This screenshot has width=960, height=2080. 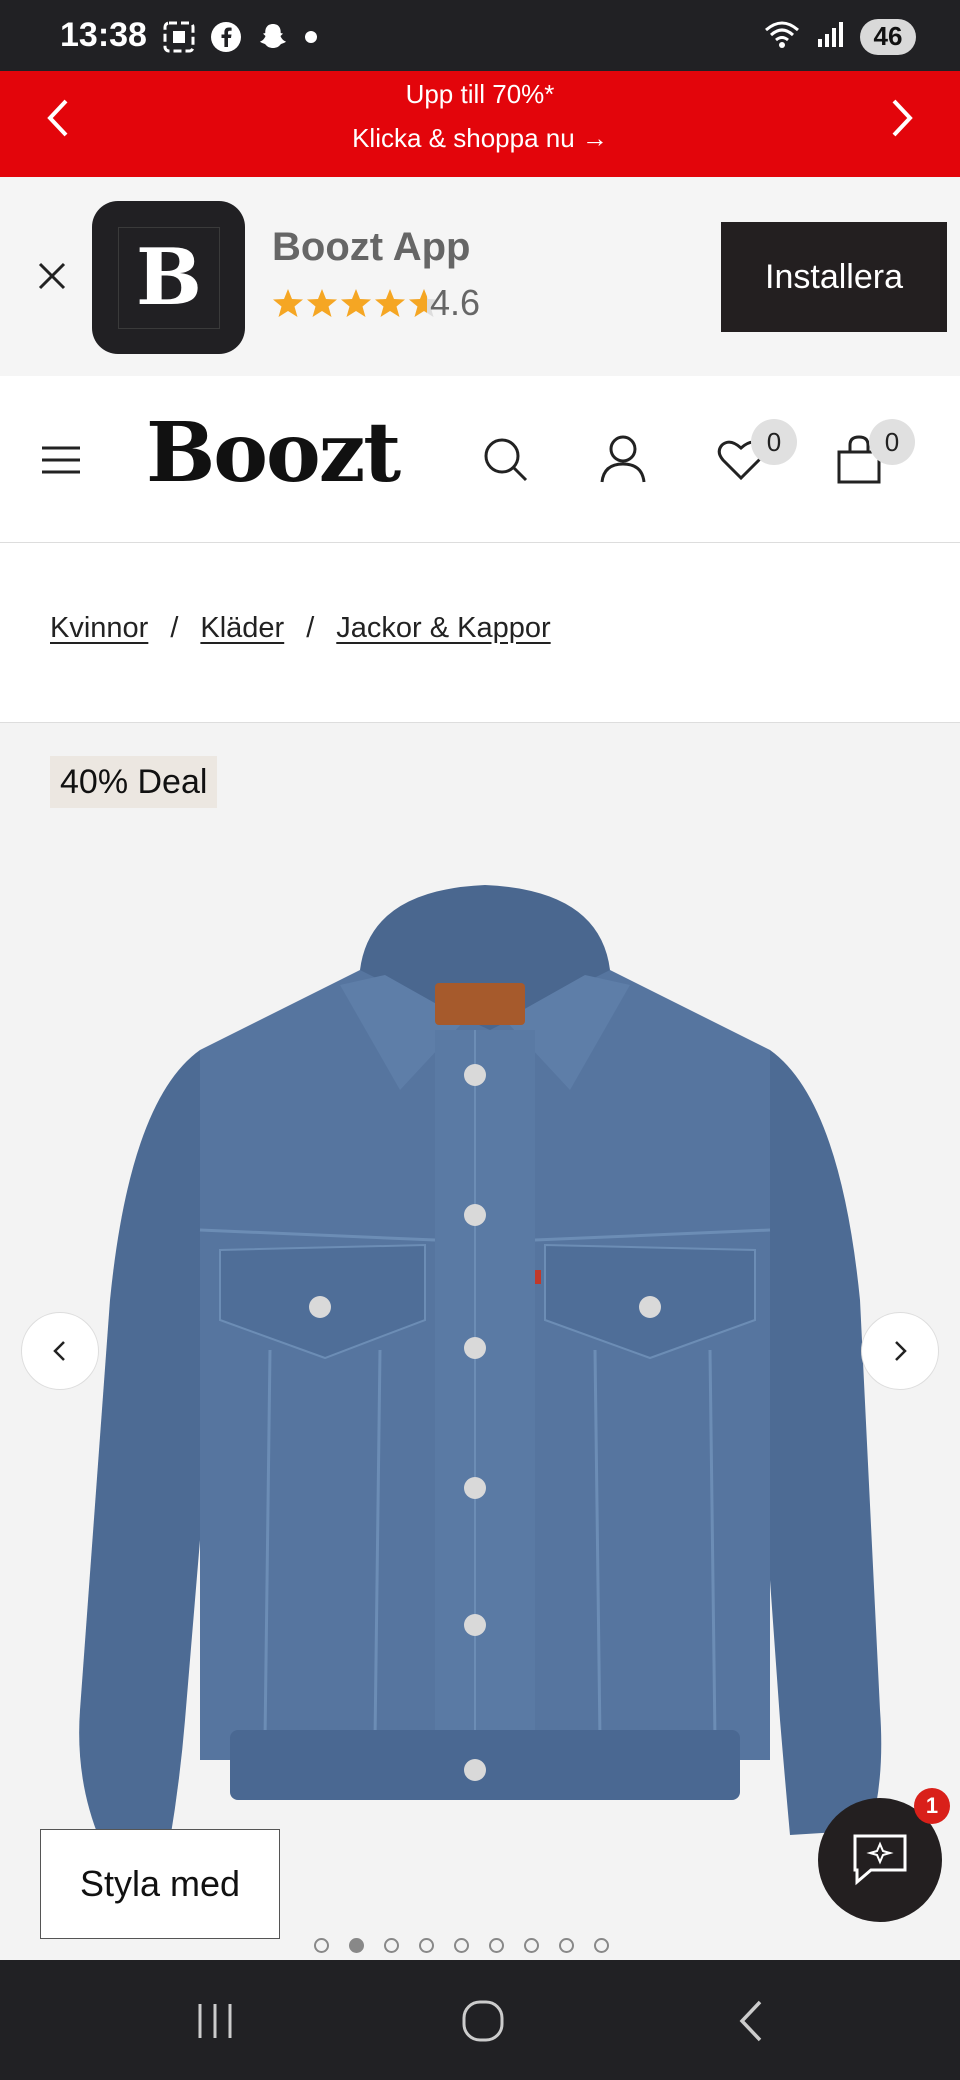 I want to click on chat-sparkle-icon, so click(x=880, y=1860).